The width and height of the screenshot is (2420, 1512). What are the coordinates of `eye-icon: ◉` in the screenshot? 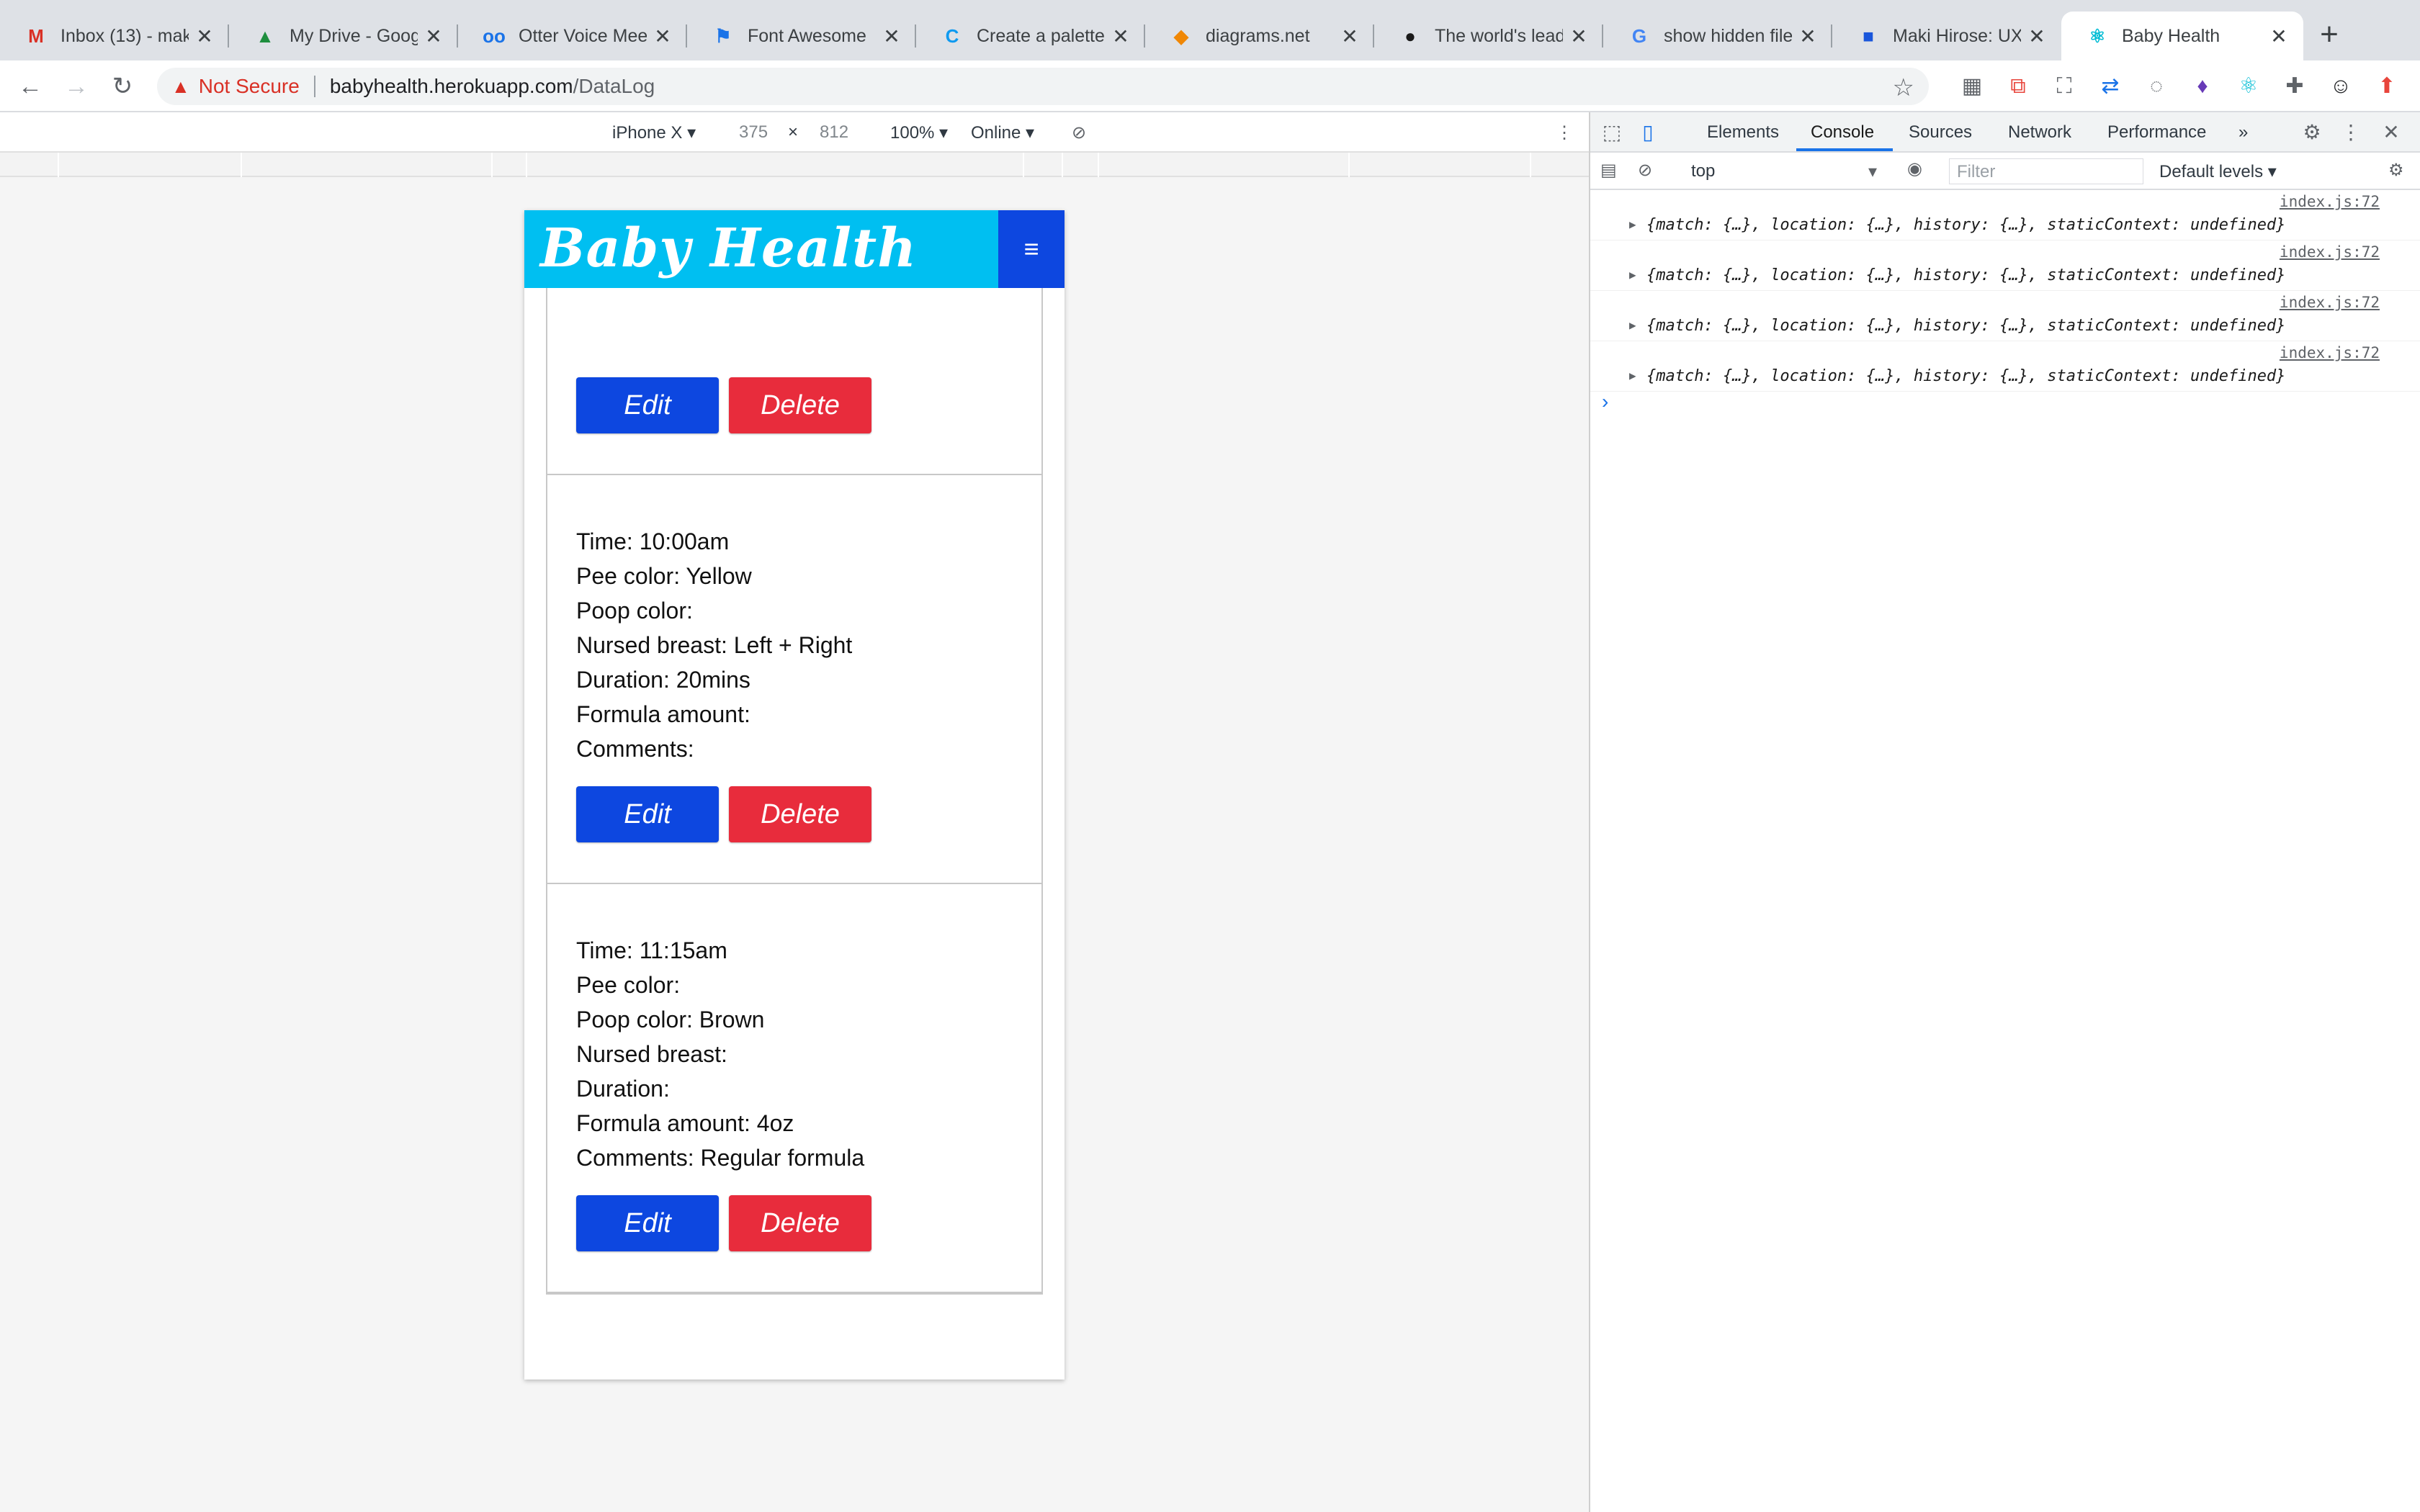 It's located at (1914, 168).